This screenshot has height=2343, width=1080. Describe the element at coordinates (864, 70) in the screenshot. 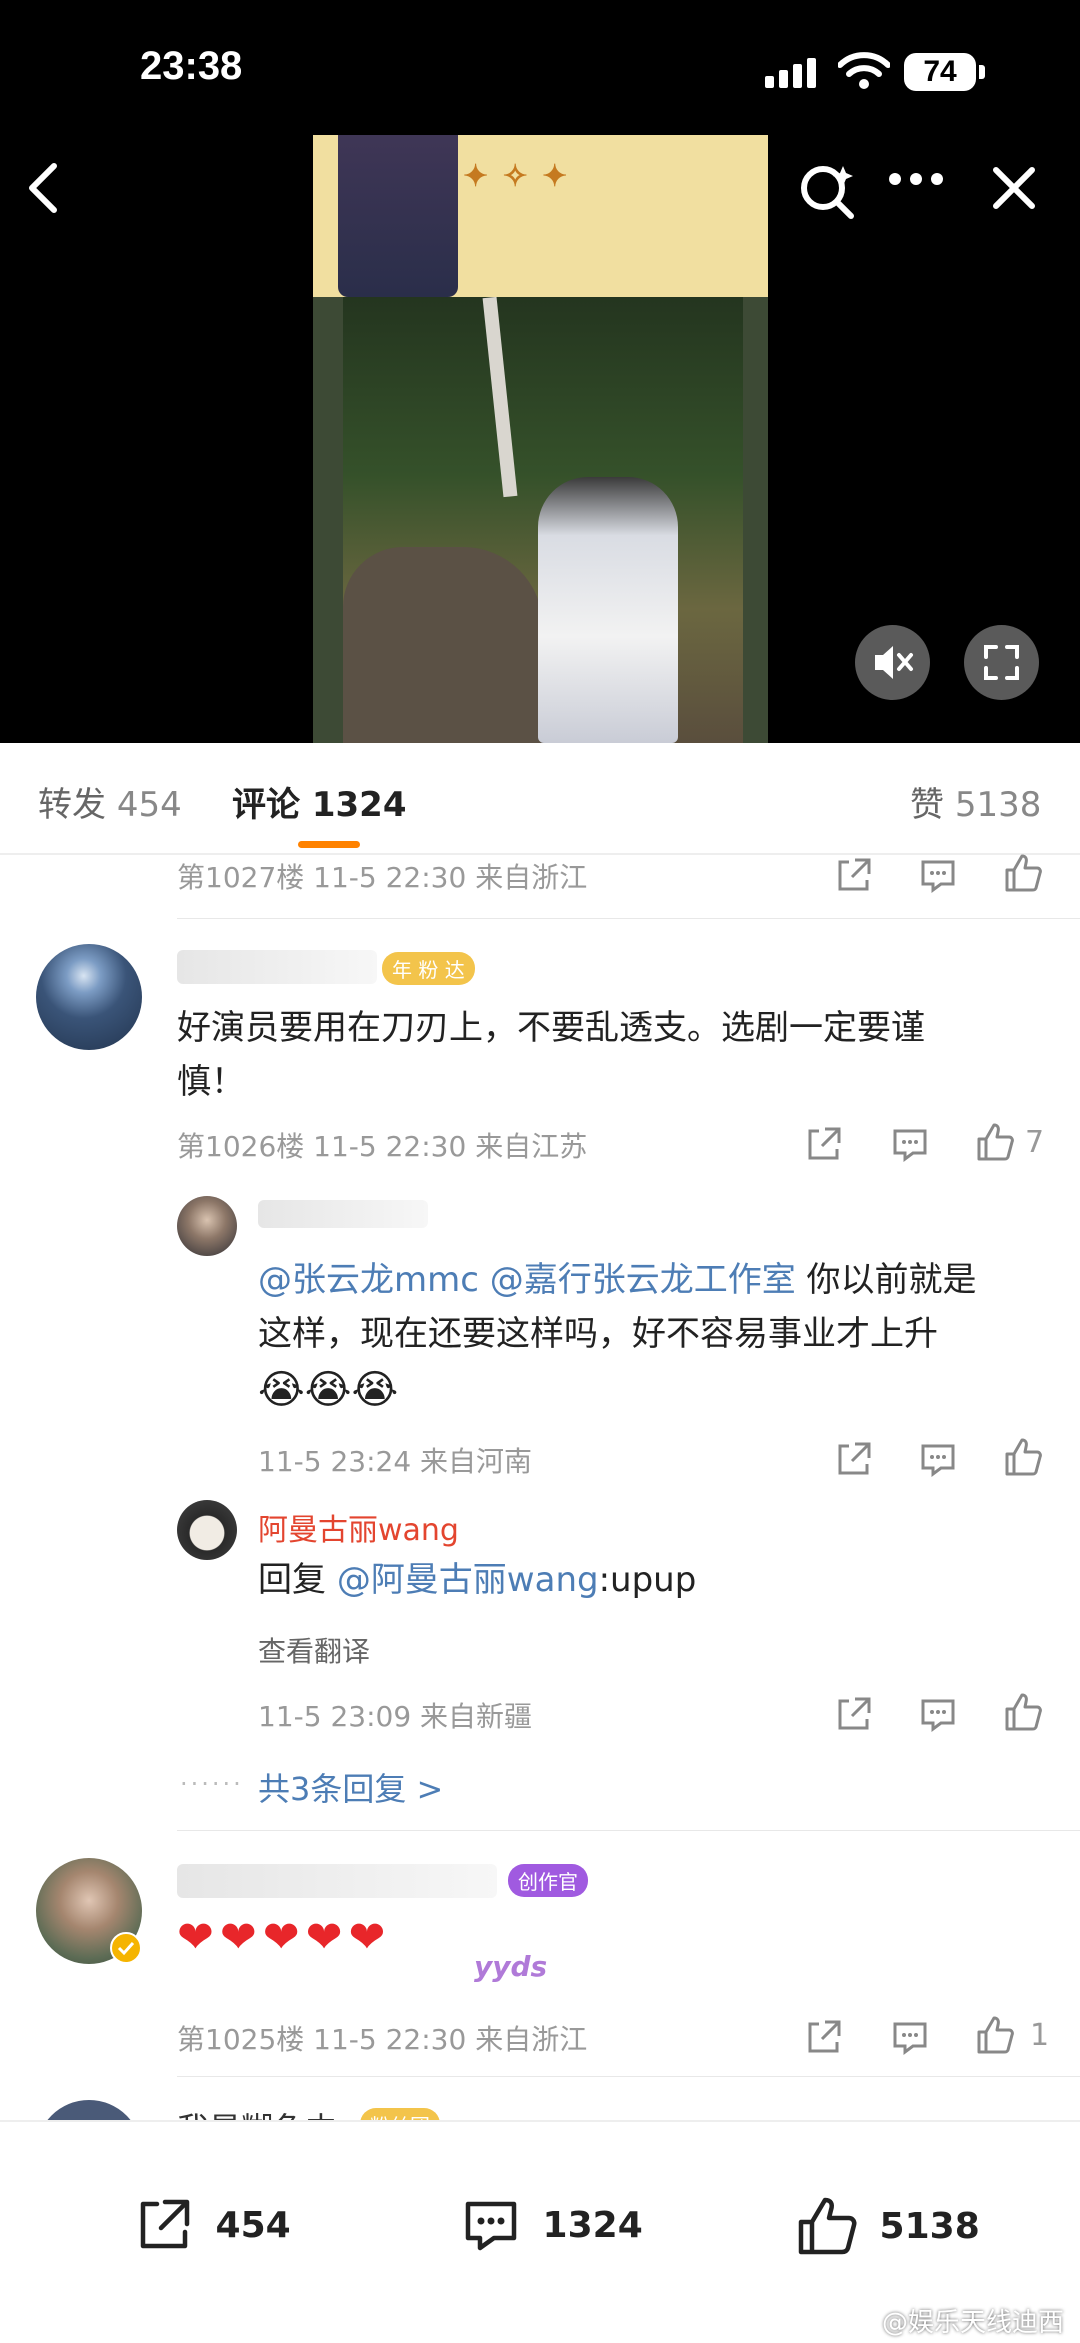

I see `wifi-icon` at that location.